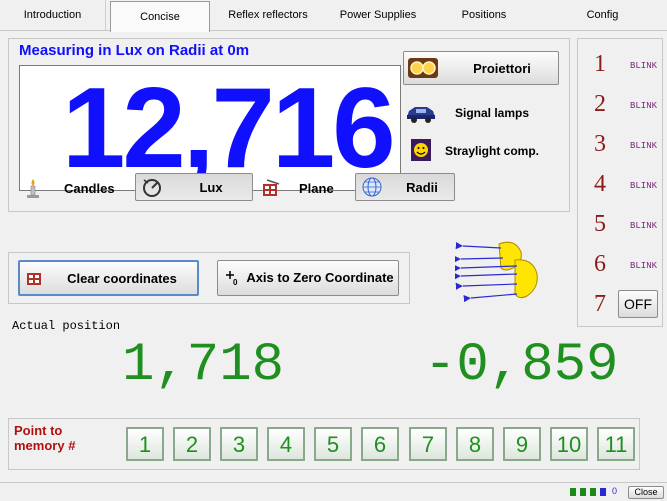  I want to click on memory-button-6: 6, so click(380, 444).